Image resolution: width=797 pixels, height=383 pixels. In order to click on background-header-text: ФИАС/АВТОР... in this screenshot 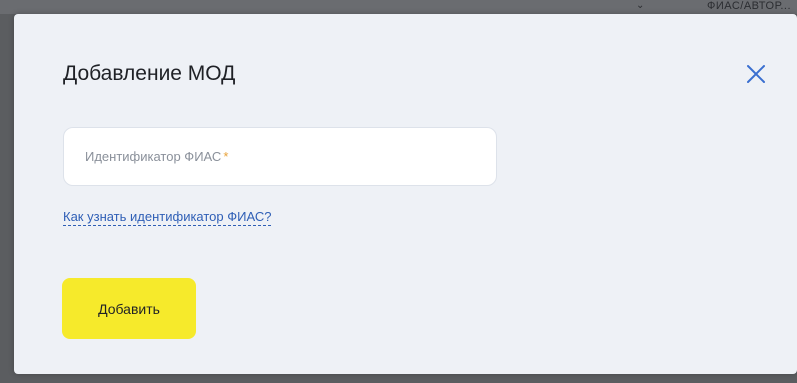, I will do `click(748, 6)`.